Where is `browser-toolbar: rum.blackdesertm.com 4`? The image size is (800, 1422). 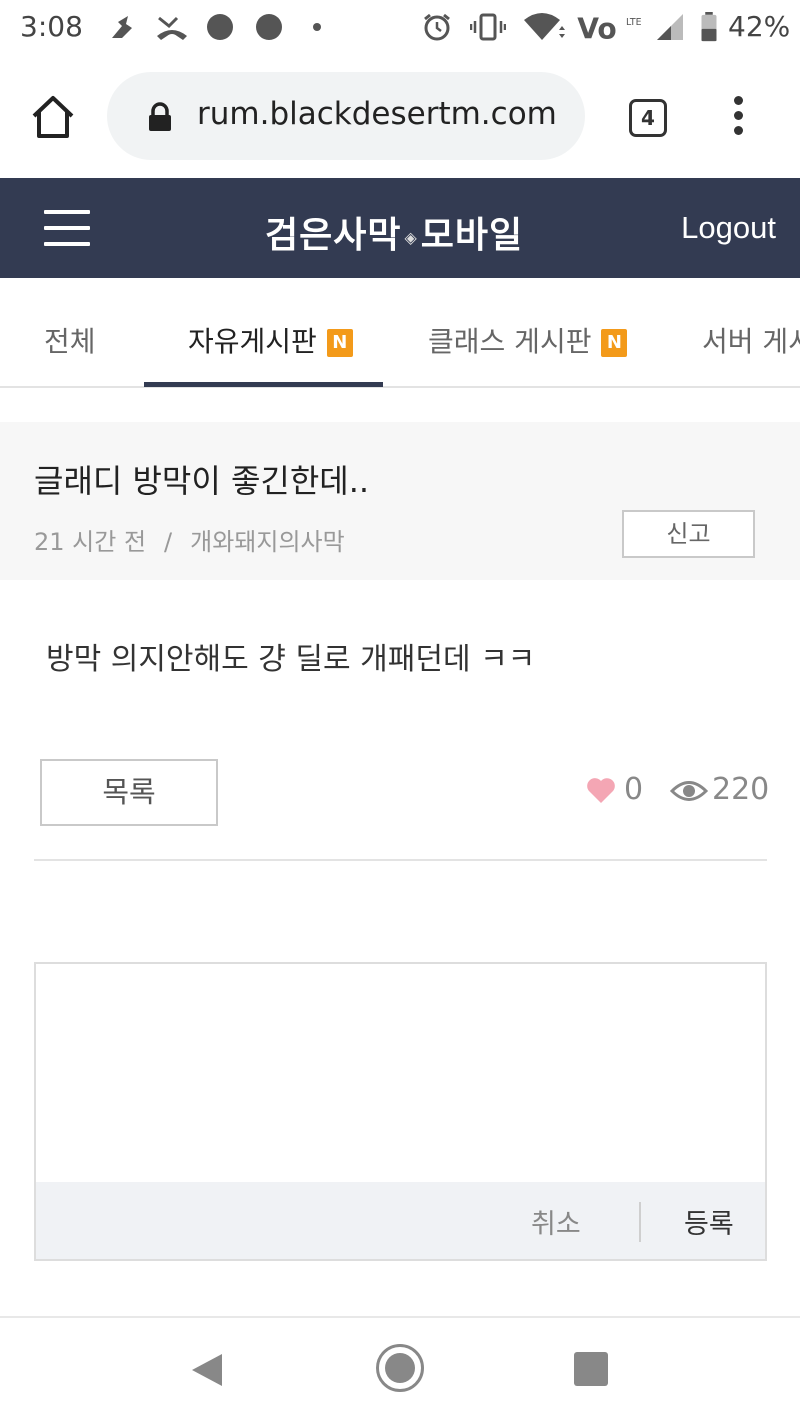 browser-toolbar: rum.blackdesertm.com 4 is located at coordinates (400, 117).